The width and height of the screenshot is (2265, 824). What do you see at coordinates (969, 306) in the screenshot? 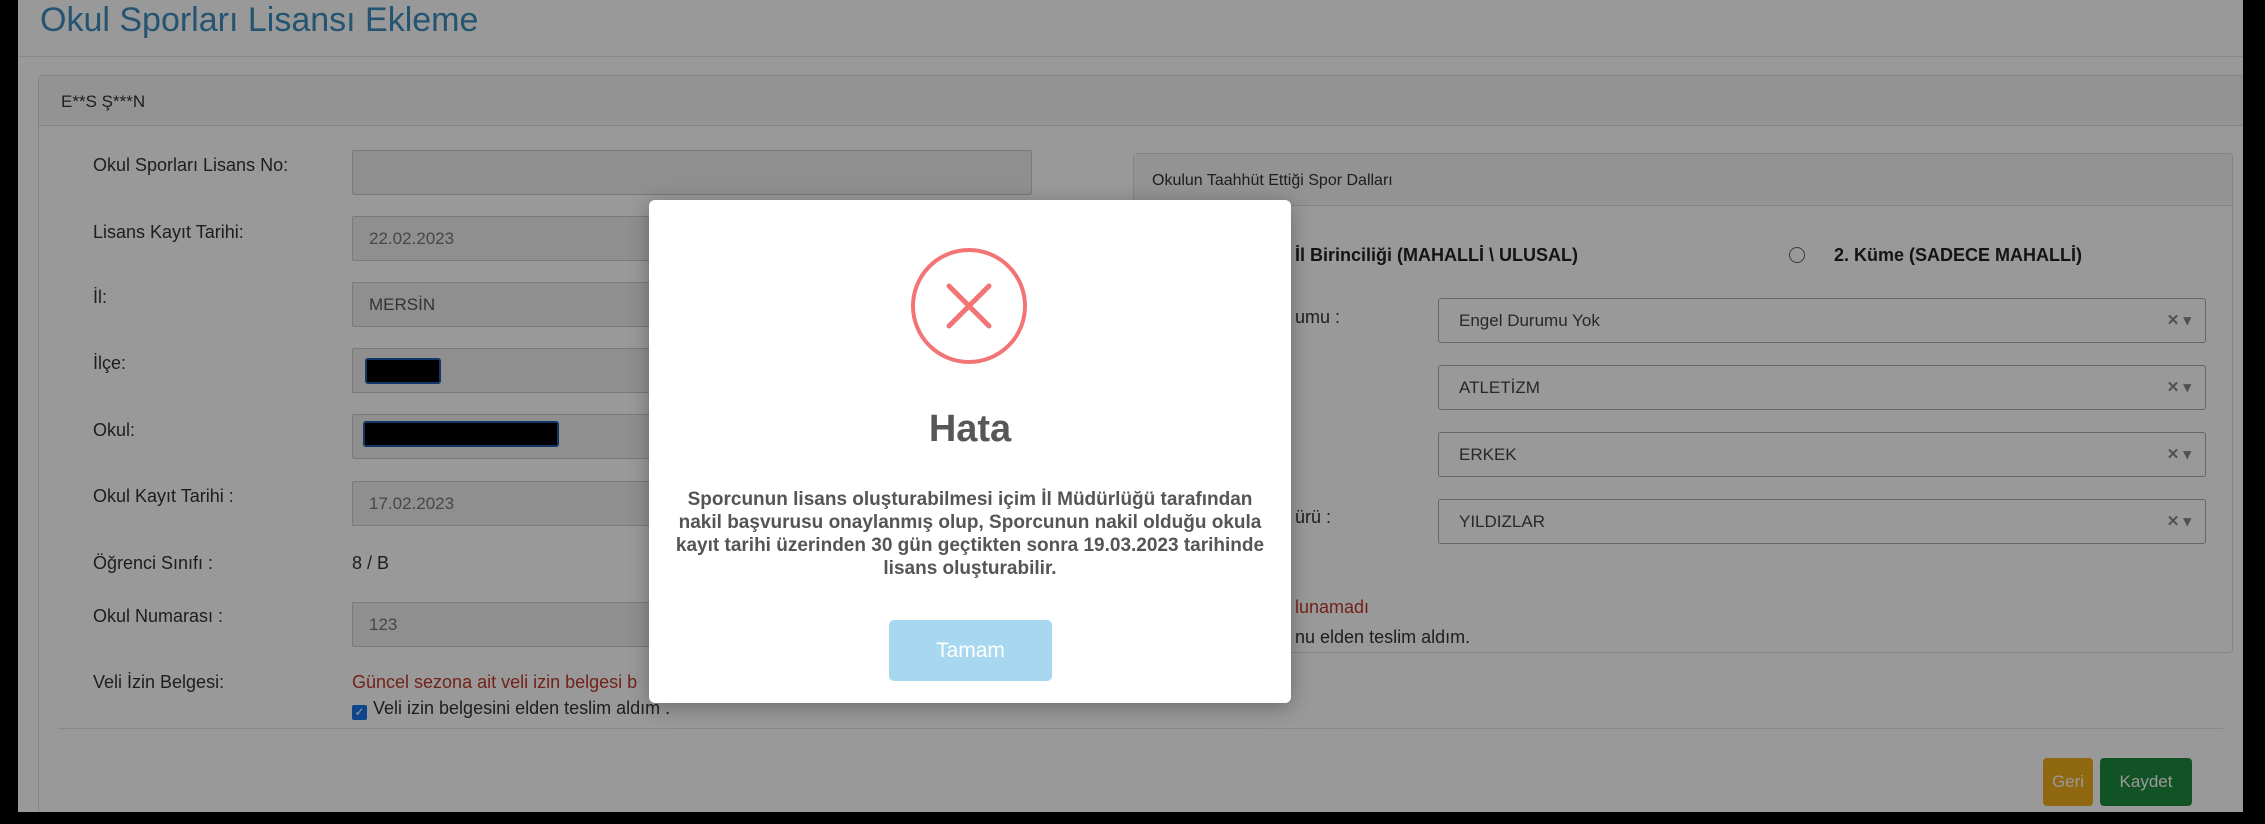
I see `error-x-icon` at bounding box center [969, 306].